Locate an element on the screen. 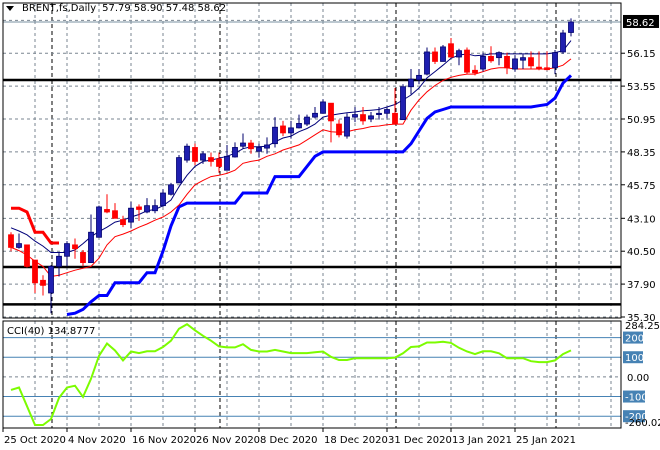  date-label: 31 Dec 2020 is located at coordinates (420, 440).